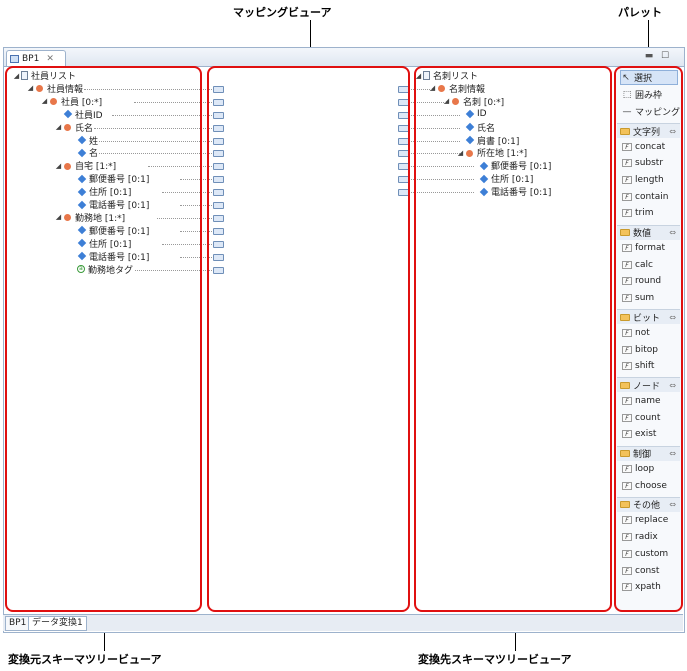 The image size is (687, 671). I want to click on palette-tool-mapping: — マッピング, so click(651, 111).